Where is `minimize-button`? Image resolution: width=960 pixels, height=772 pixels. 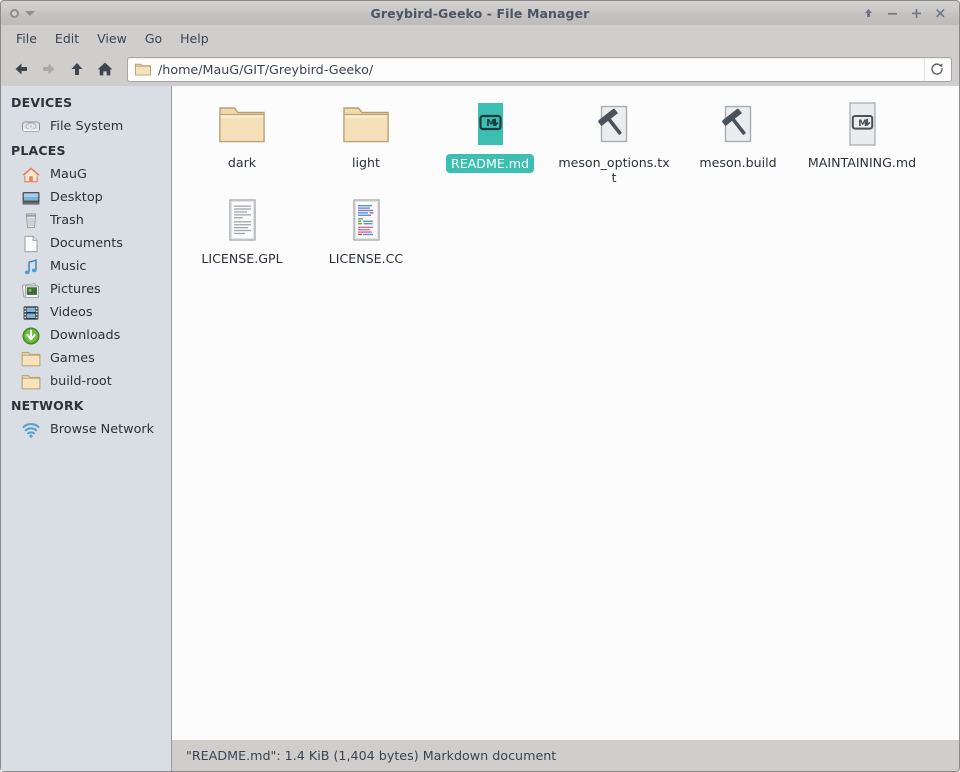 minimize-button is located at coordinates (892, 13).